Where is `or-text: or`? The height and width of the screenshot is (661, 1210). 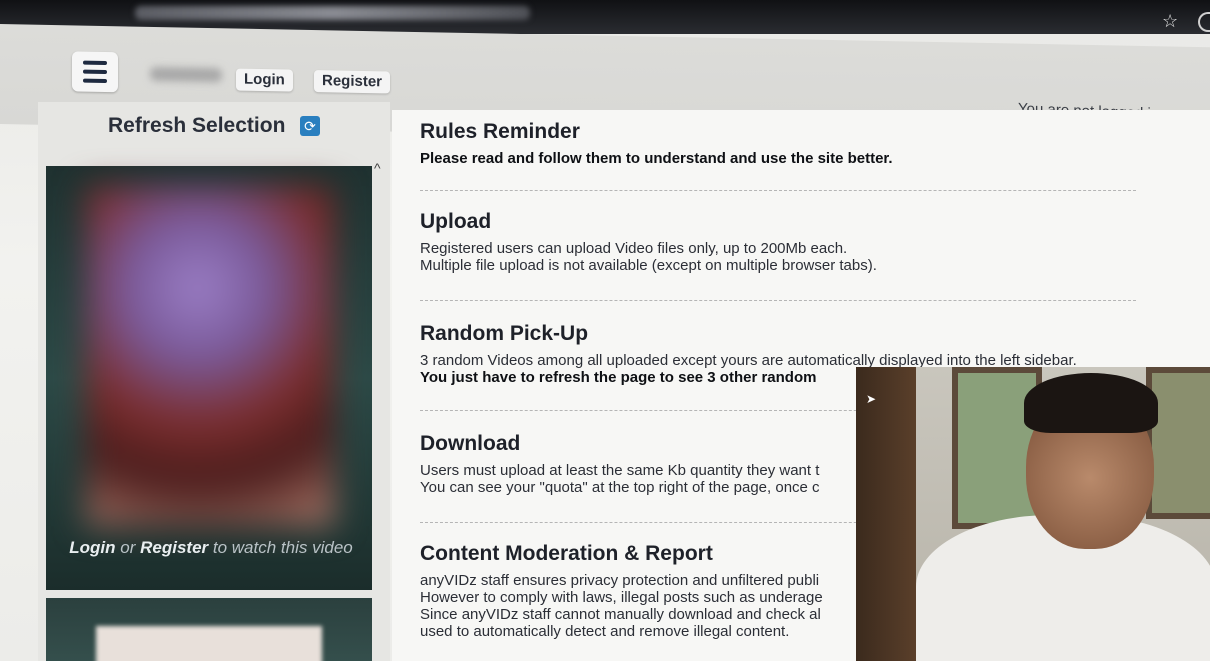 or-text: or is located at coordinates (128, 547).